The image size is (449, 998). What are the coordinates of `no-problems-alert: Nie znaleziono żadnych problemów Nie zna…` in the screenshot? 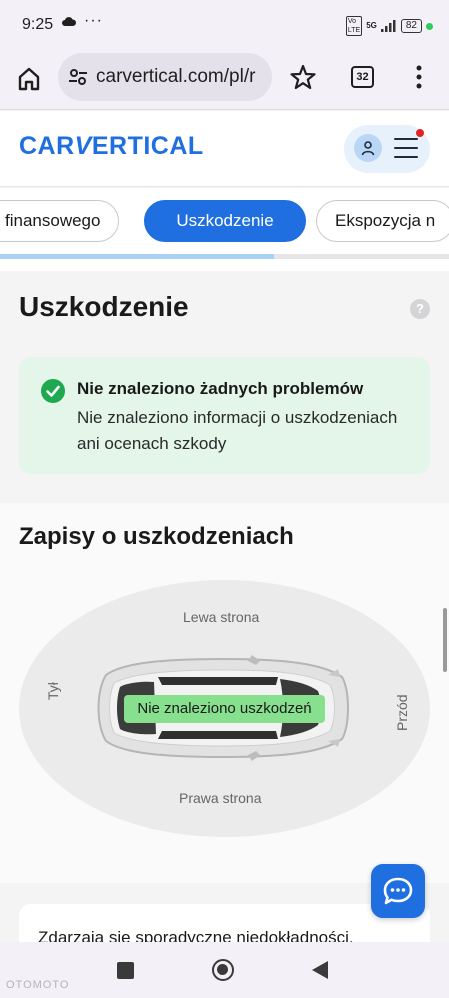 It's located at (224, 415).